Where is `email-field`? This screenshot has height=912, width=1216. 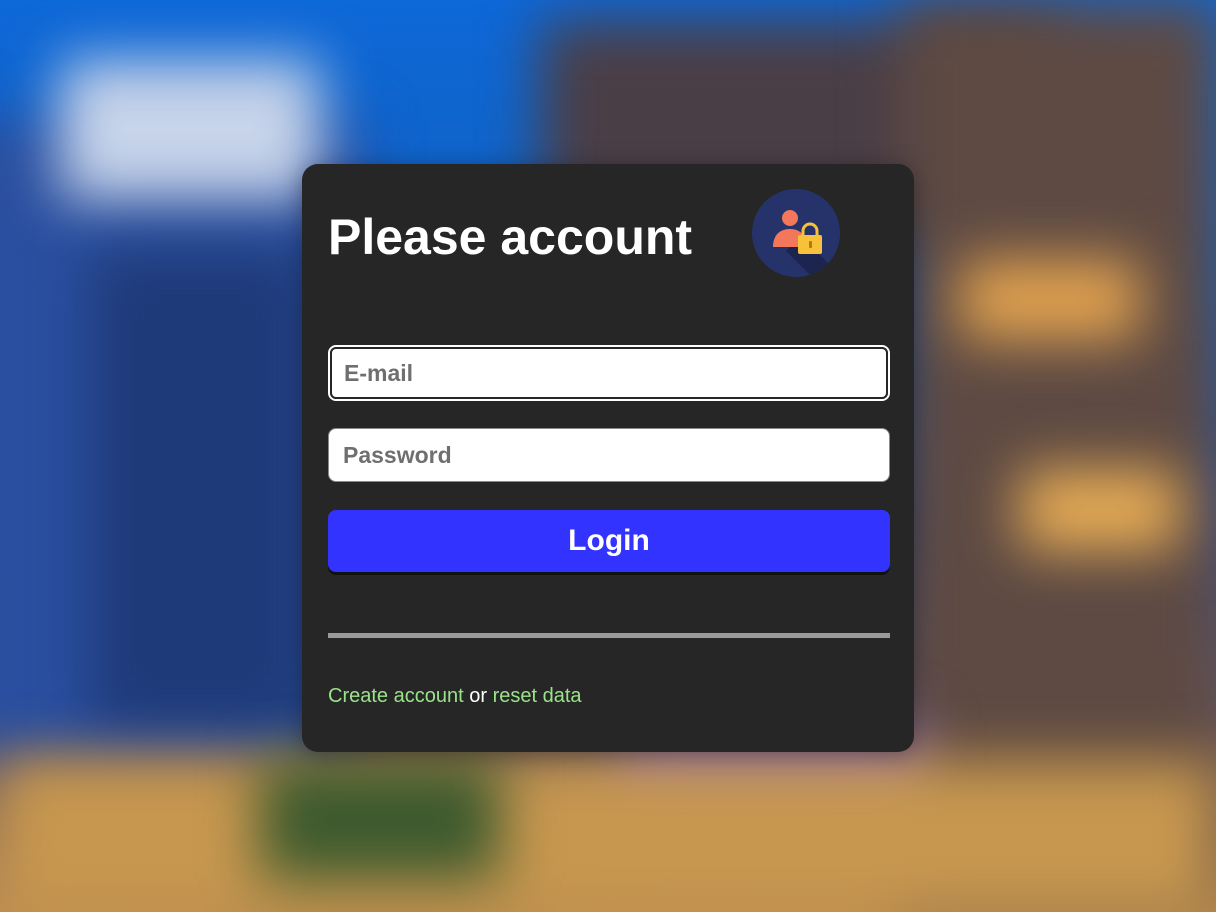
email-field is located at coordinates (609, 373).